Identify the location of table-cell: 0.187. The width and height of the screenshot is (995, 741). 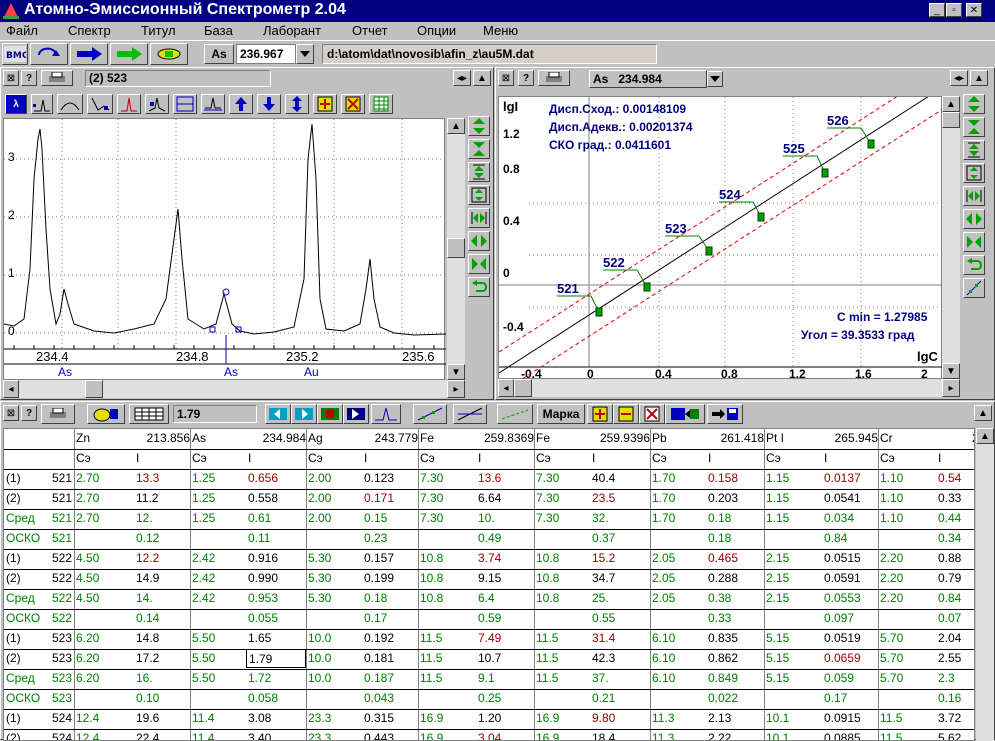
(390, 678).